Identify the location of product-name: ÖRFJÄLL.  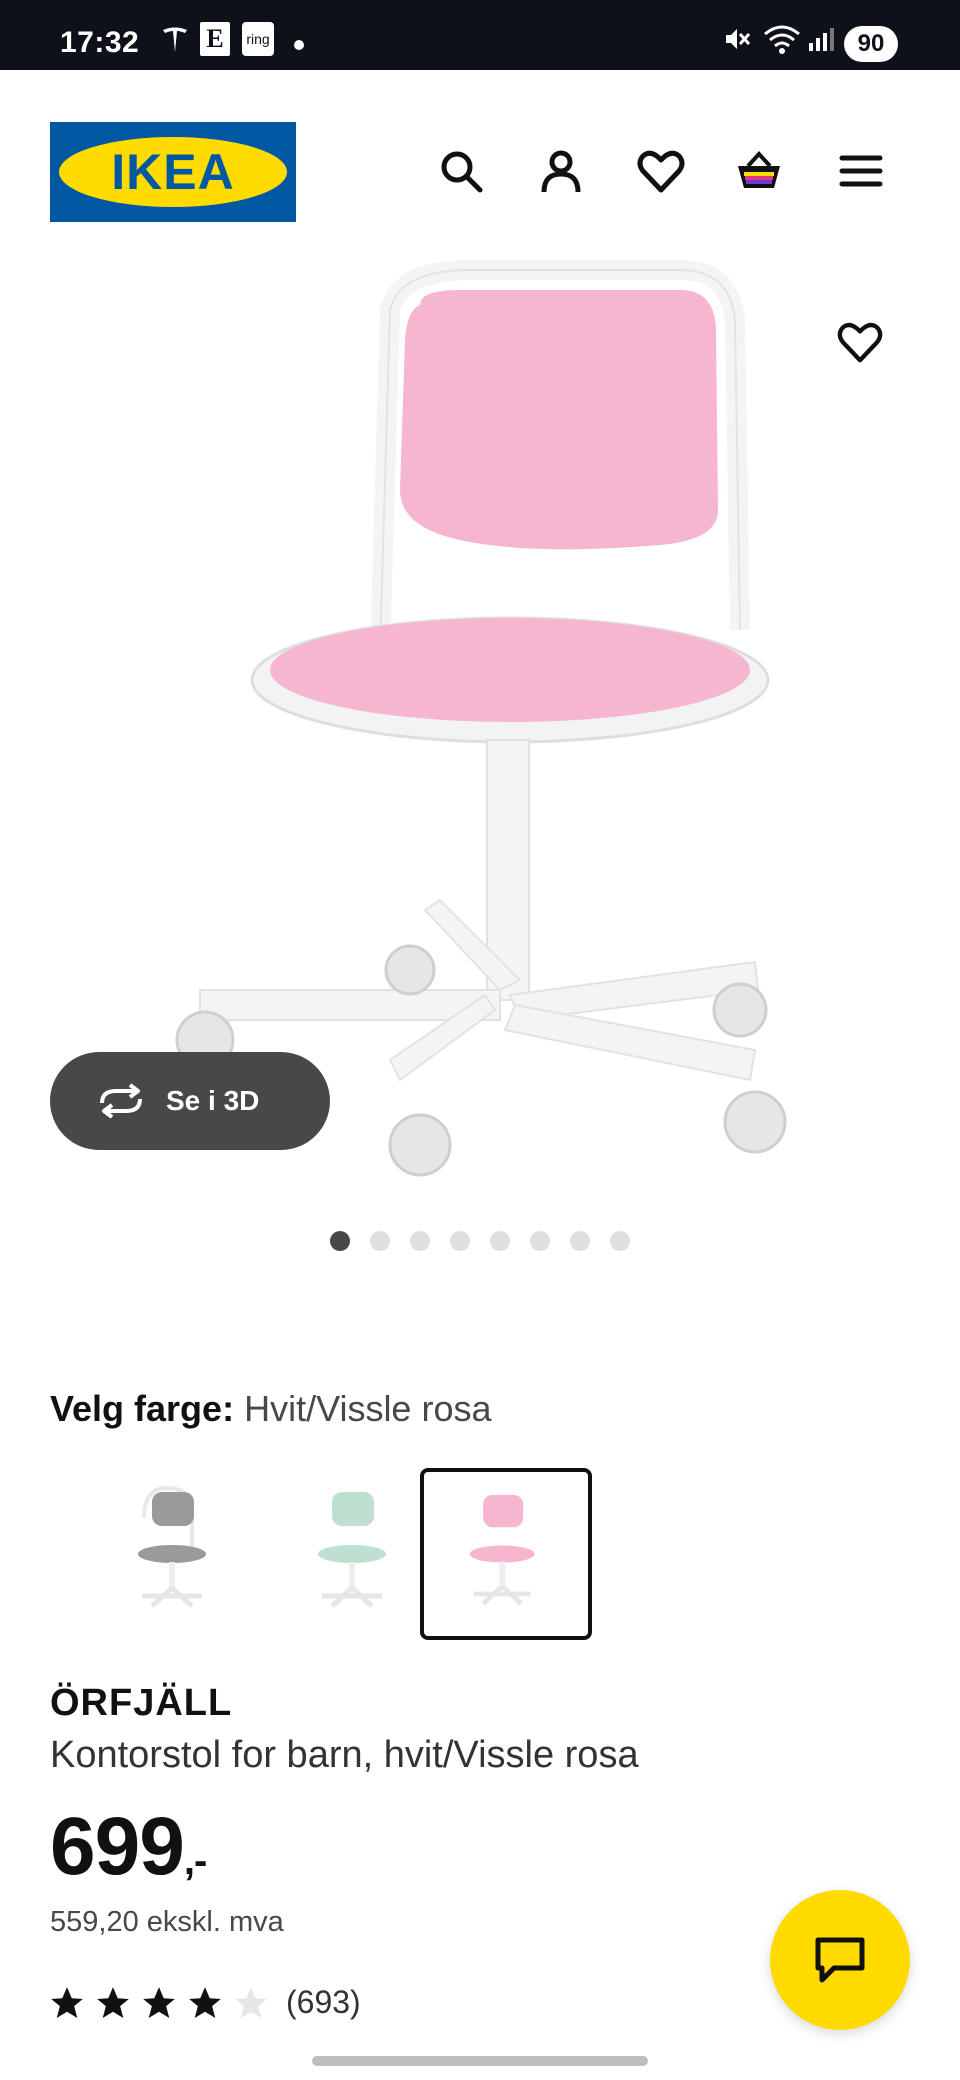
(141, 1703).